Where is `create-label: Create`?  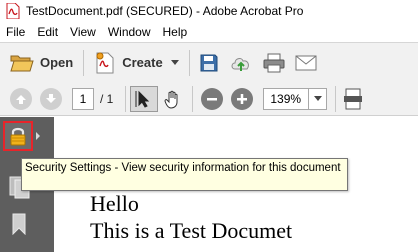 create-label: Create is located at coordinates (142, 62).